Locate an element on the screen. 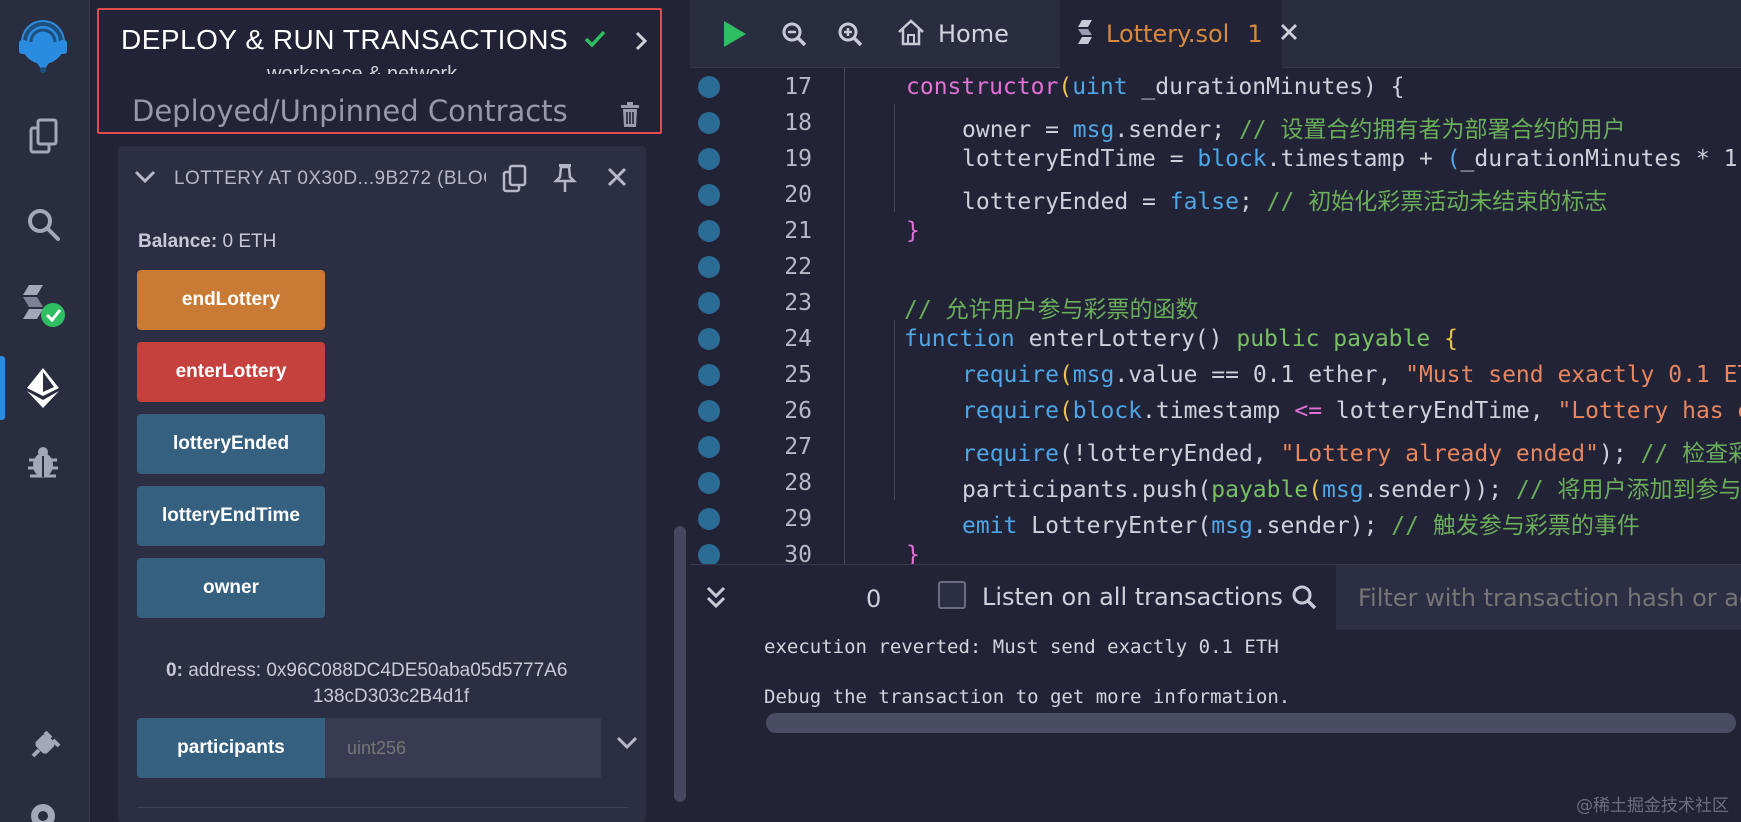  token: .timestamp + is located at coordinates (1356, 159).